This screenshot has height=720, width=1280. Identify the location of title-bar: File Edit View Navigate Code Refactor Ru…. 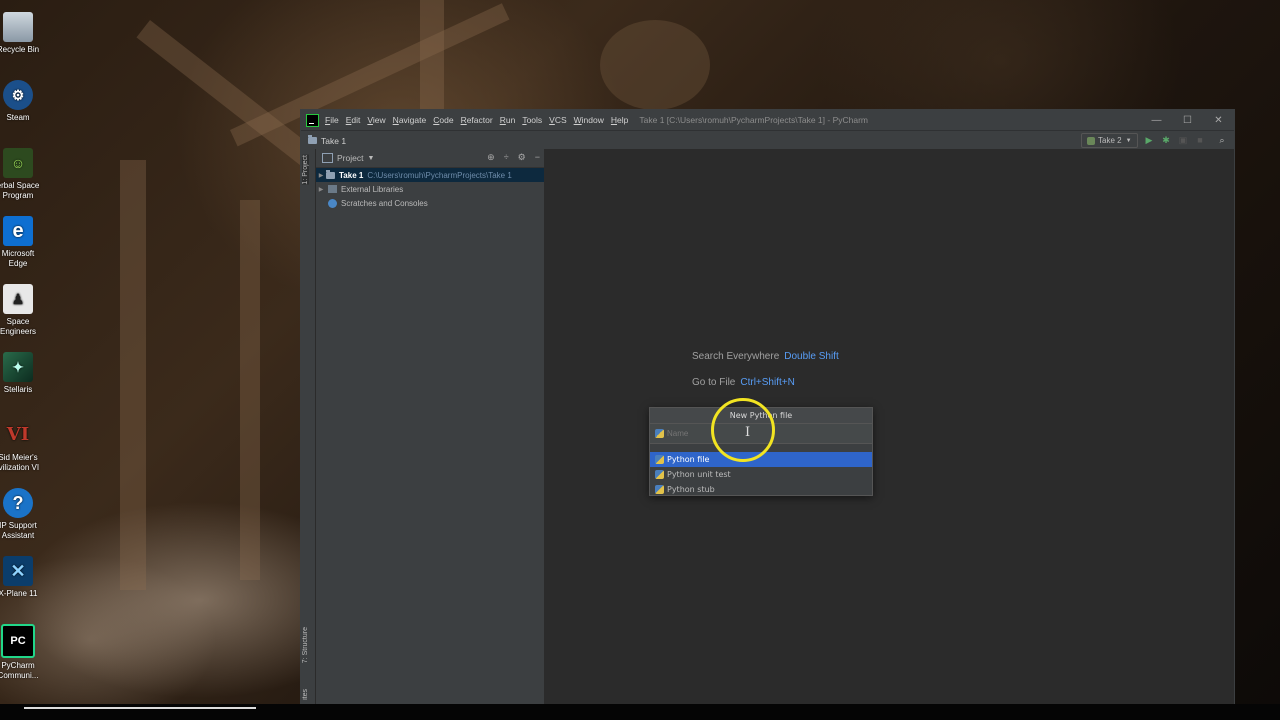
(767, 120).